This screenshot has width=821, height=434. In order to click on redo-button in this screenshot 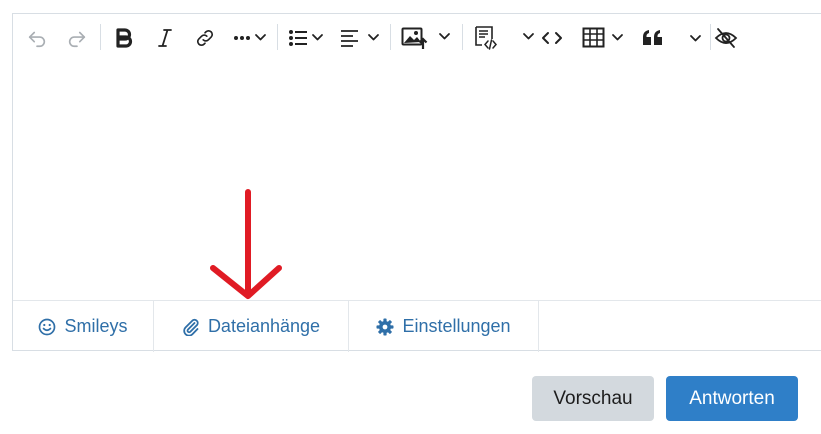, I will do `click(77, 38)`.